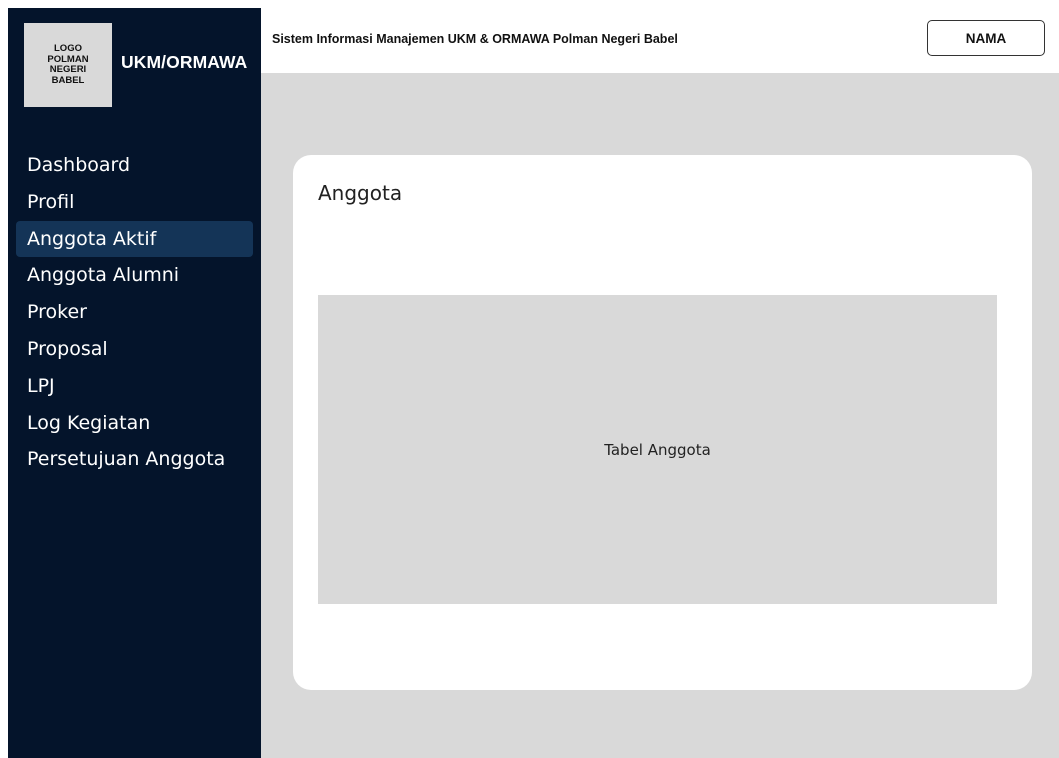 This screenshot has width=1059, height=758. I want to click on sidebar-item-dashboard: Dashboard, so click(134, 165).